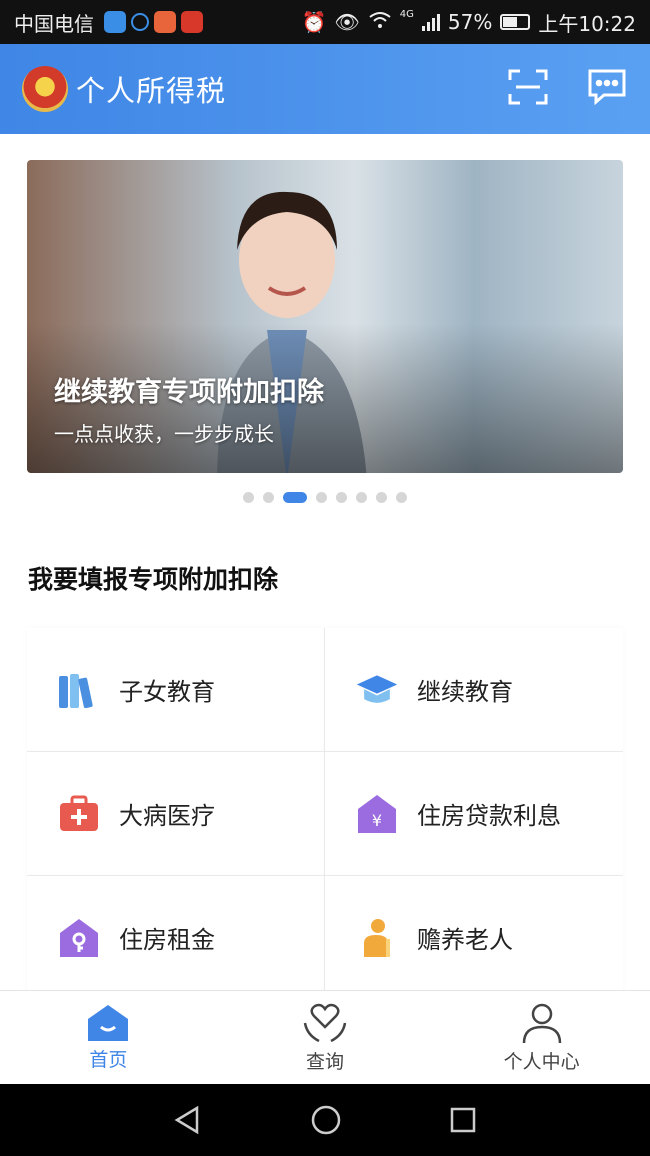 The height and width of the screenshot is (1156, 650). What do you see at coordinates (380, 22) in the screenshot?
I see `wifi-icon` at bounding box center [380, 22].